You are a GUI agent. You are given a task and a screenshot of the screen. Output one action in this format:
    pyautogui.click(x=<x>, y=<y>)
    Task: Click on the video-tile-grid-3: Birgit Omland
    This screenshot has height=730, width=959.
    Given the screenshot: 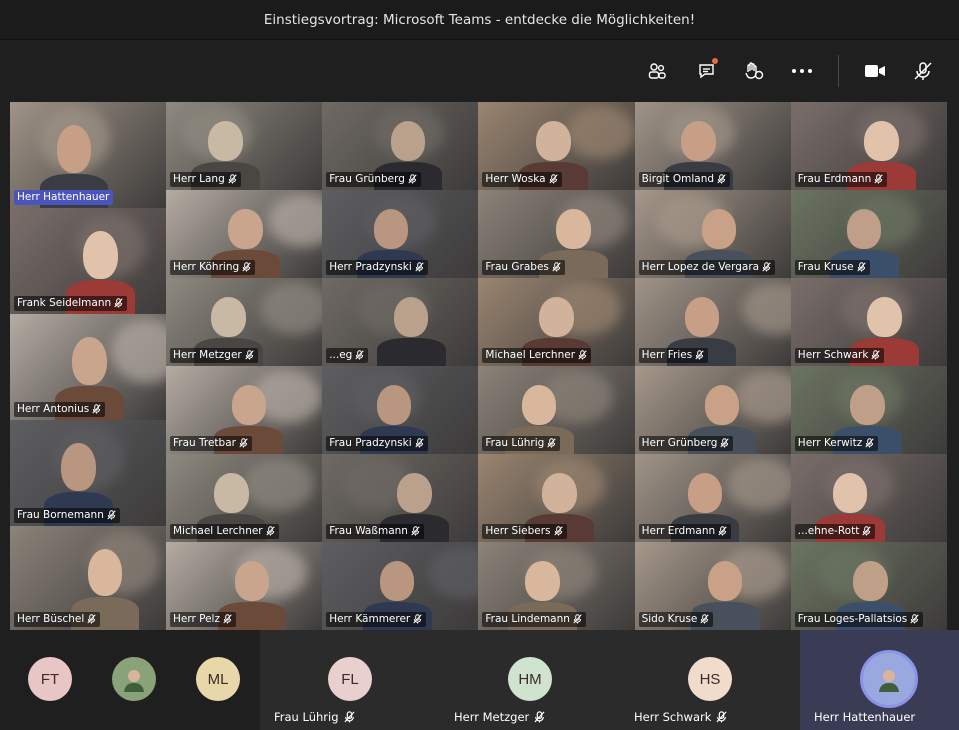 What is the action you would take?
    pyautogui.click(x=712, y=146)
    